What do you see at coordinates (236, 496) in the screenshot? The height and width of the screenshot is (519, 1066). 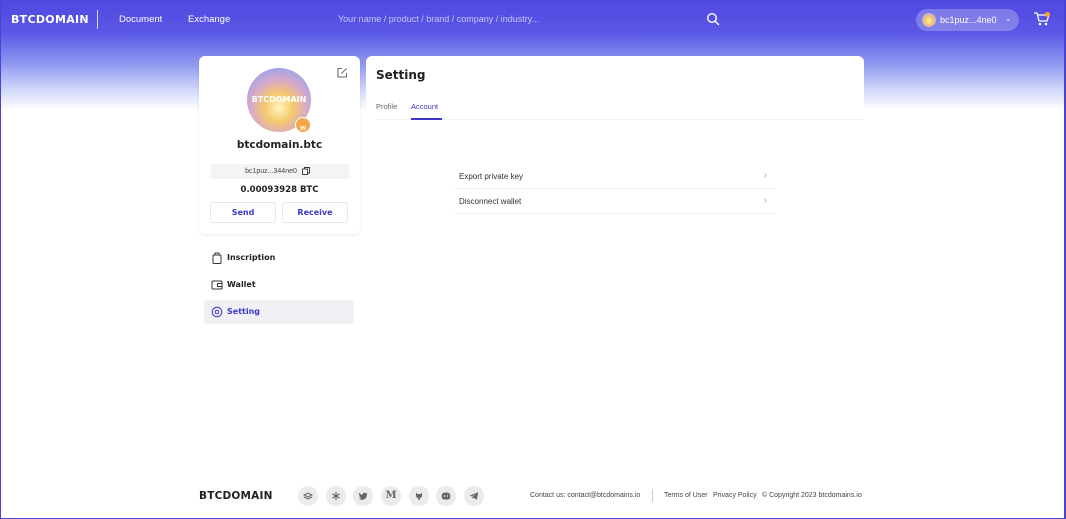 I see `footer-logo: BTCDOMAIN` at bounding box center [236, 496].